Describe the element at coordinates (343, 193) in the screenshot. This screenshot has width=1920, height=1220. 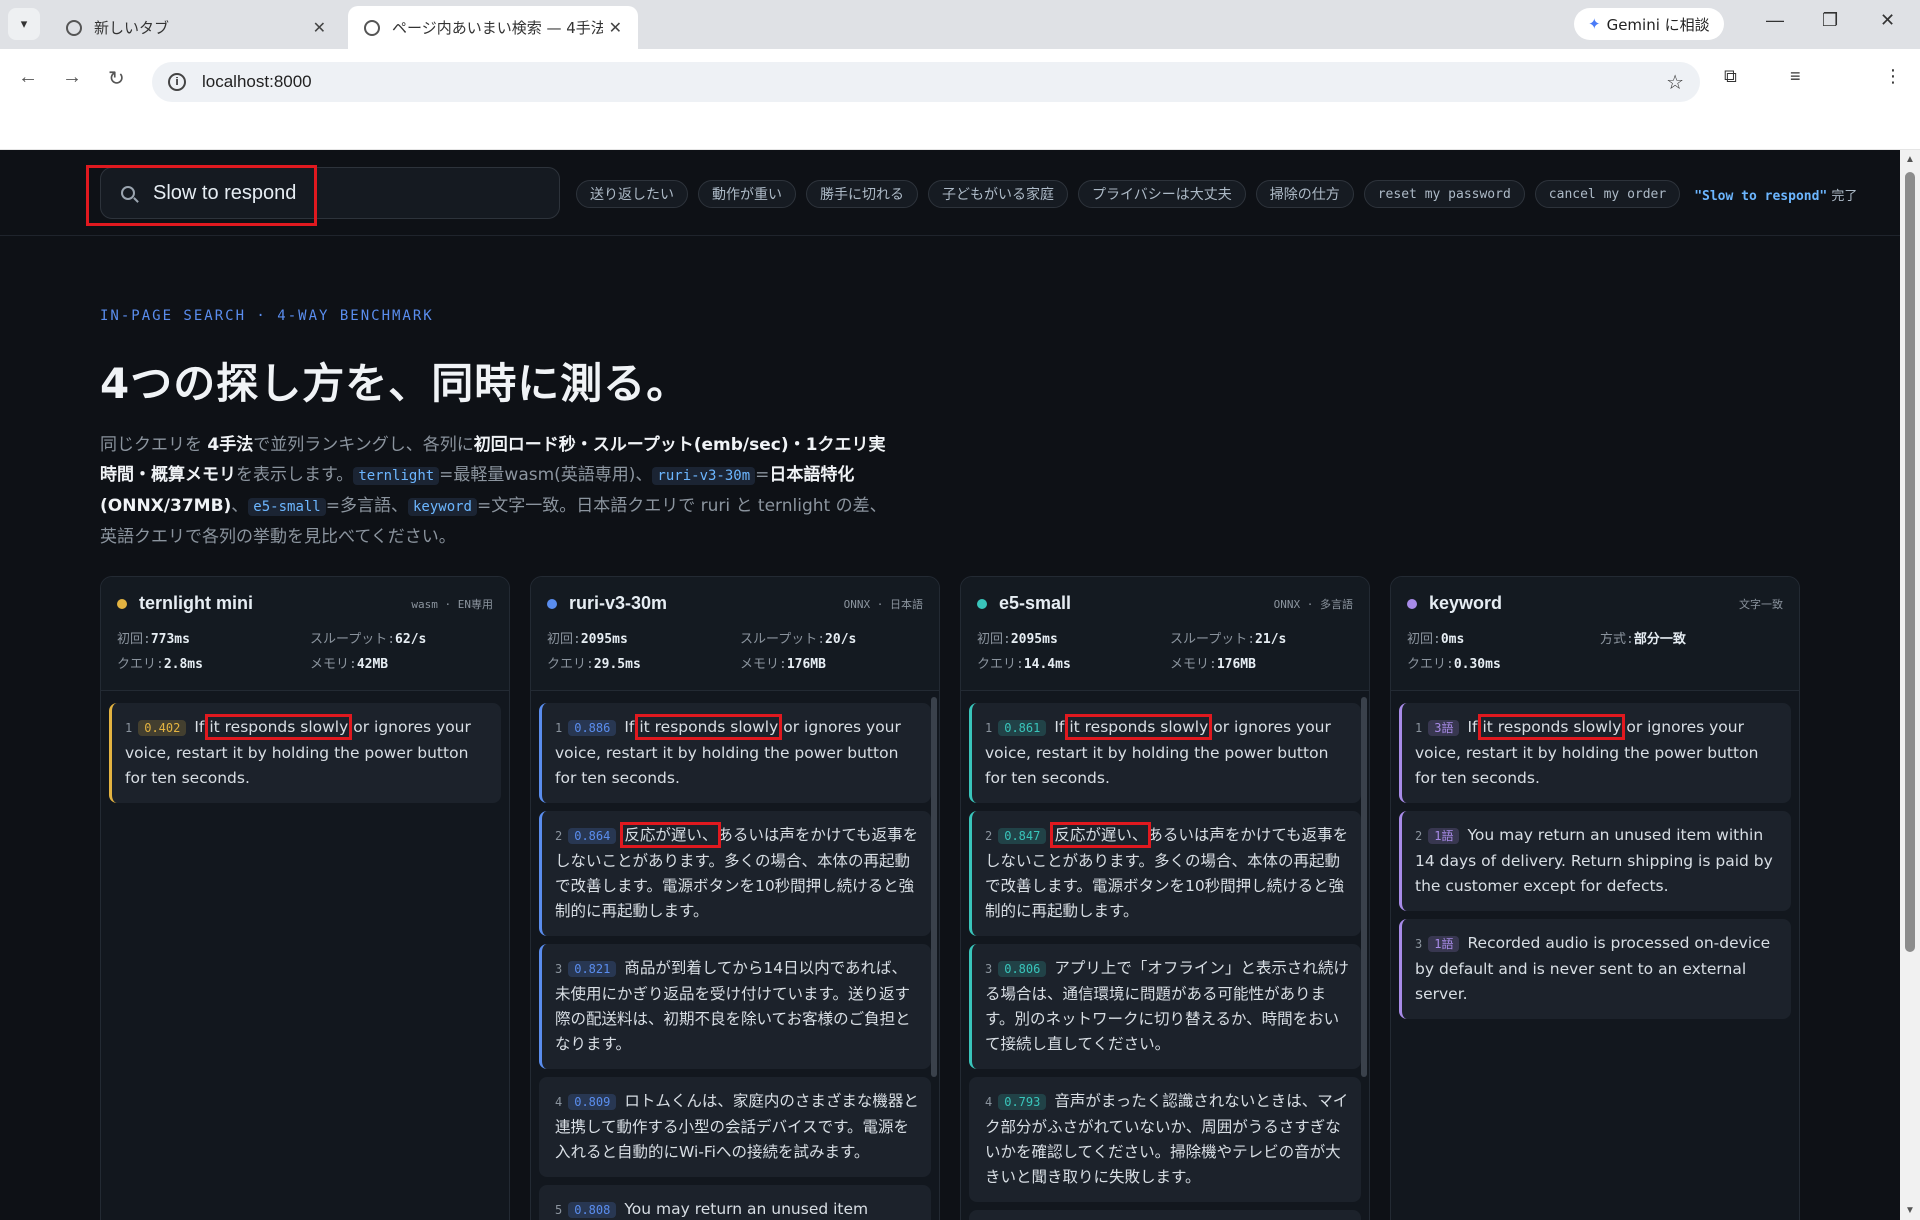
I see `search-input` at that location.